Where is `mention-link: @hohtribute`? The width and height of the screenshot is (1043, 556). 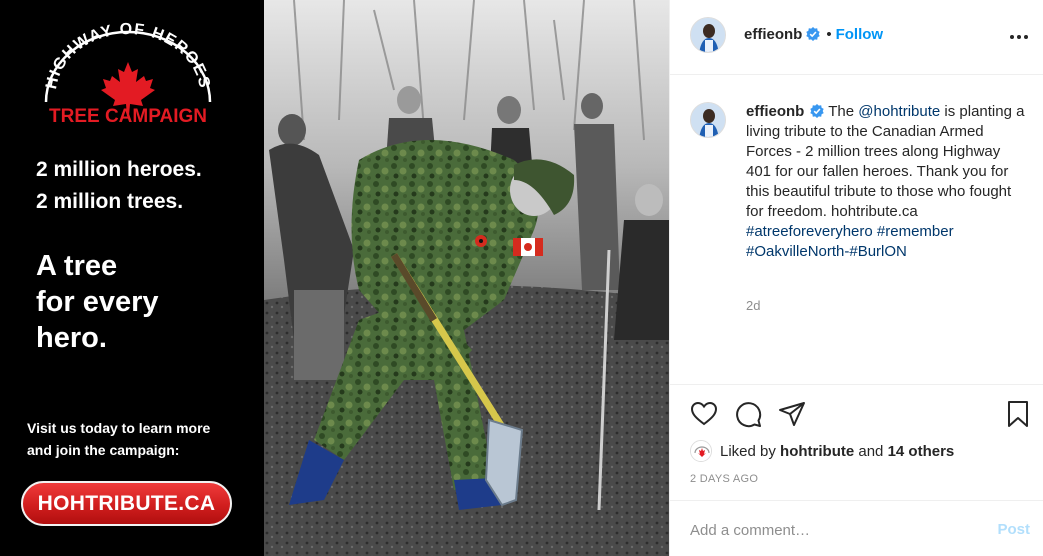
mention-link: @hohtribute is located at coordinates (899, 111).